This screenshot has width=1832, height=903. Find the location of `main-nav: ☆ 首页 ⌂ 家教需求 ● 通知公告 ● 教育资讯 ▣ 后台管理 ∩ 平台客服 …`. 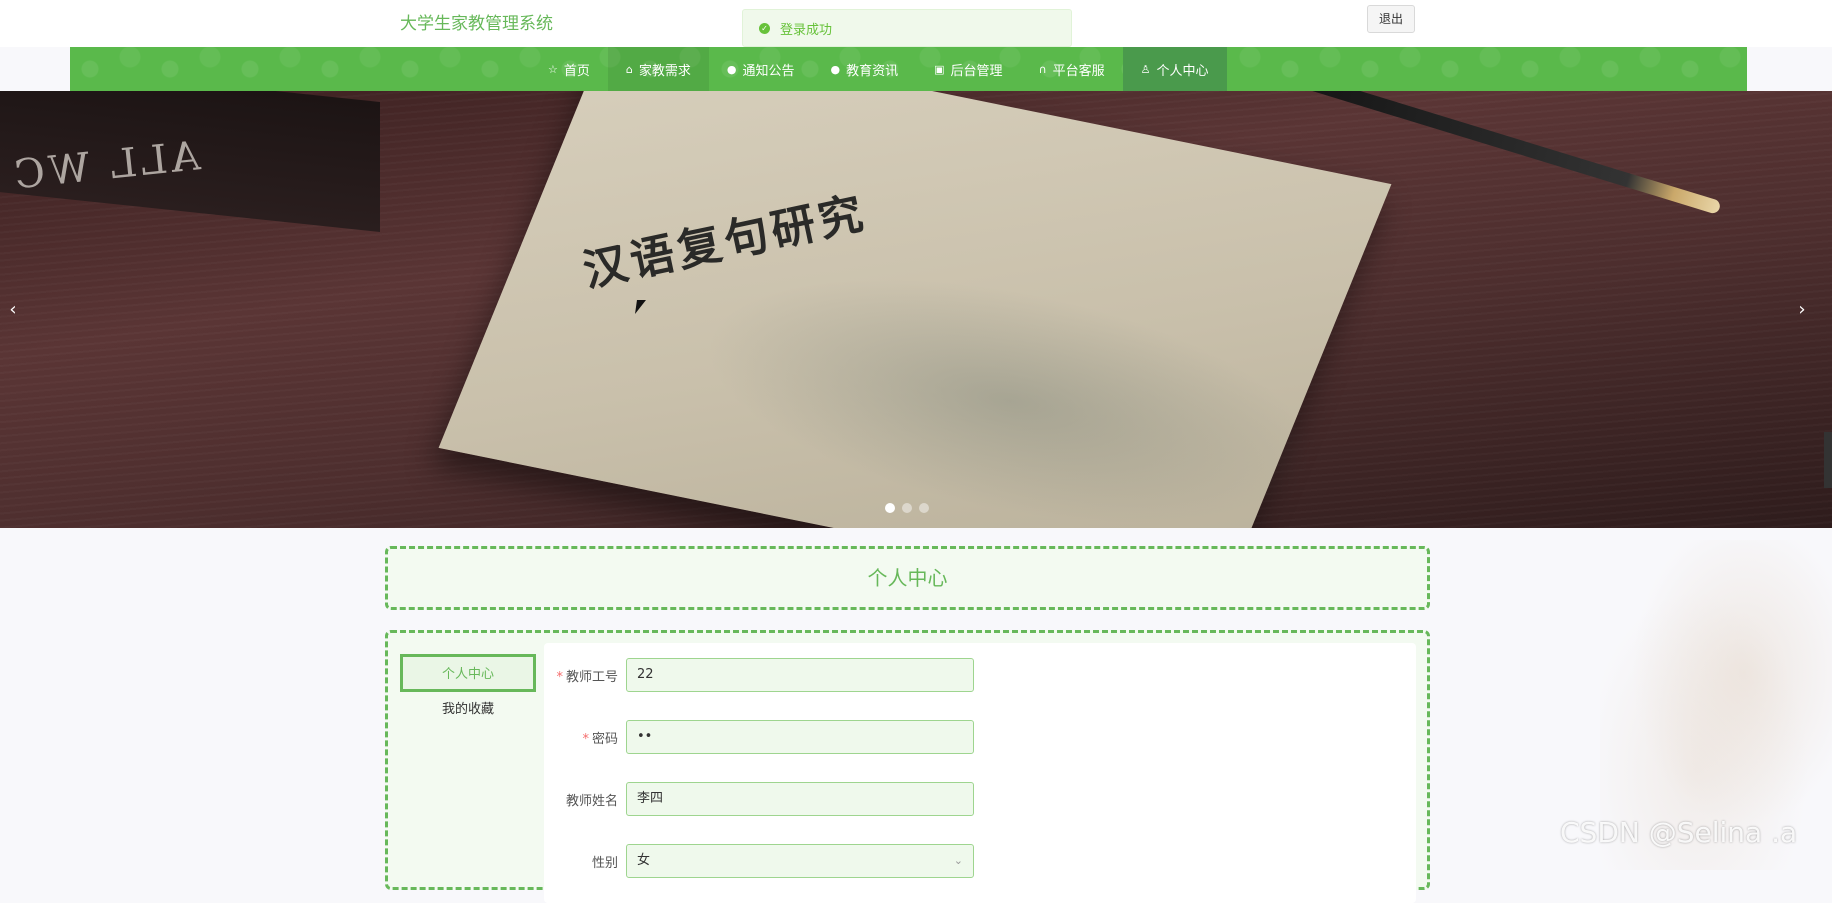

main-nav: ☆ 首页 ⌂ 家教需求 ● 通知公告 ● 教育资讯 ▣ 后台管理 ∩ 平台客服 … is located at coordinates (908, 69).